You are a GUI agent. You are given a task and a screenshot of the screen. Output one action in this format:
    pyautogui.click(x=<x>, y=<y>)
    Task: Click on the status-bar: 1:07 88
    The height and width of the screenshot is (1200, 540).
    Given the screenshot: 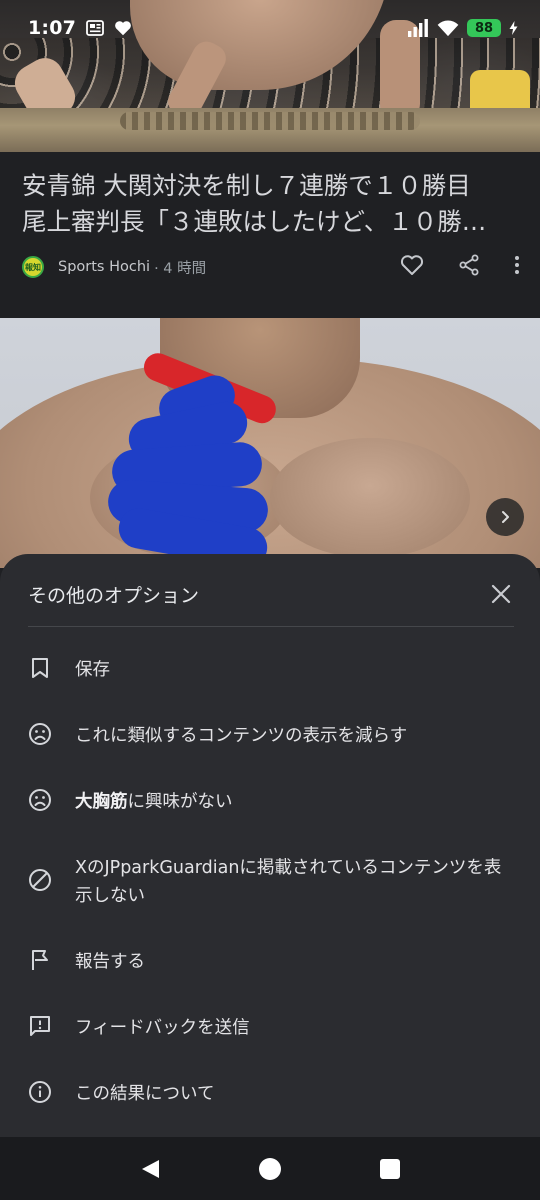 What is the action you would take?
    pyautogui.click(x=270, y=28)
    